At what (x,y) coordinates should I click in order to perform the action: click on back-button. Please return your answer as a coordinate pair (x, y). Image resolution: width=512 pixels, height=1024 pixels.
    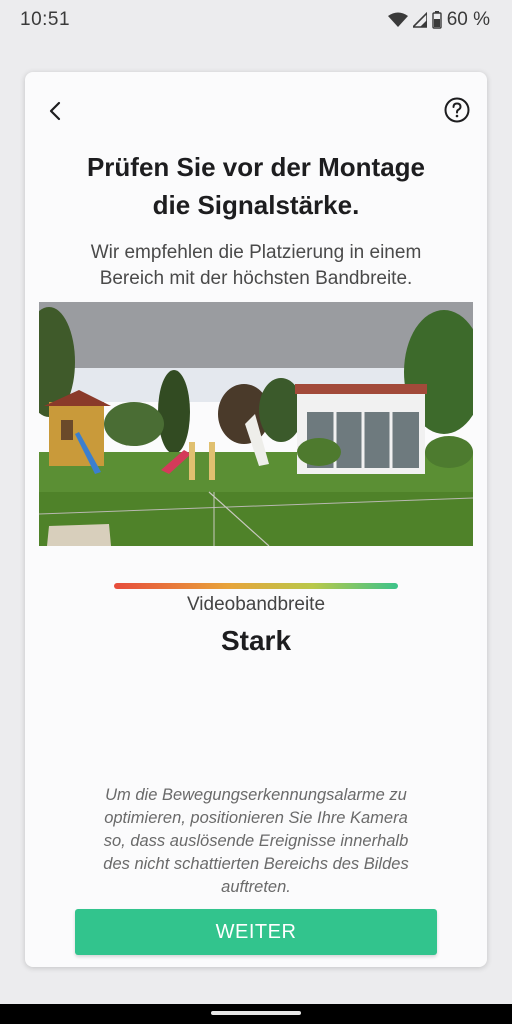
    Looking at the image, I should click on (56, 111).